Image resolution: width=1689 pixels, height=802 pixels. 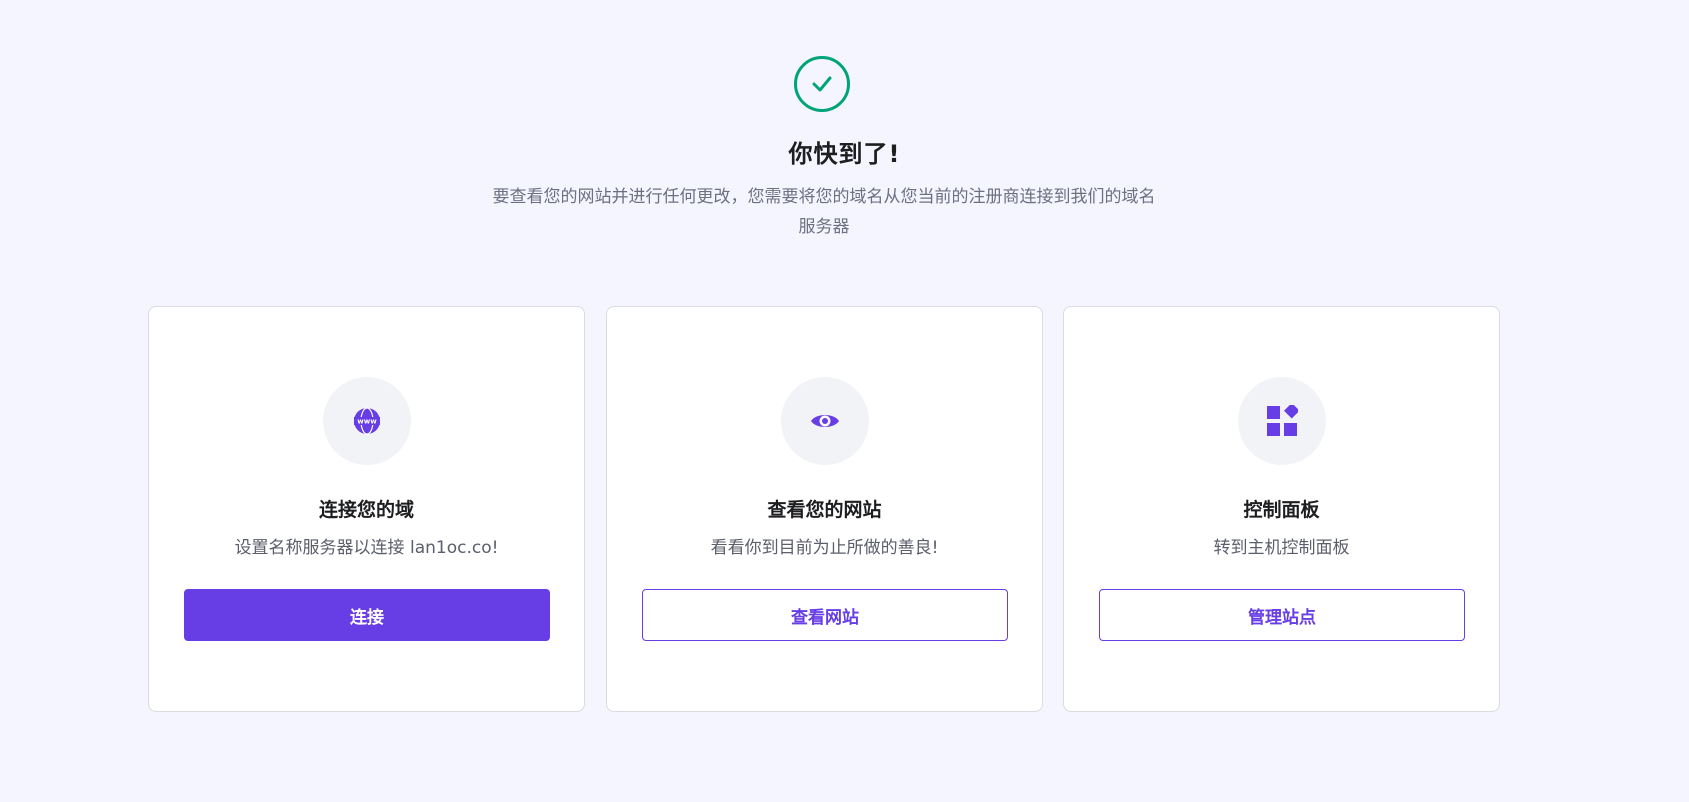 I want to click on page-title: 你快到了!, so click(x=844, y=154).